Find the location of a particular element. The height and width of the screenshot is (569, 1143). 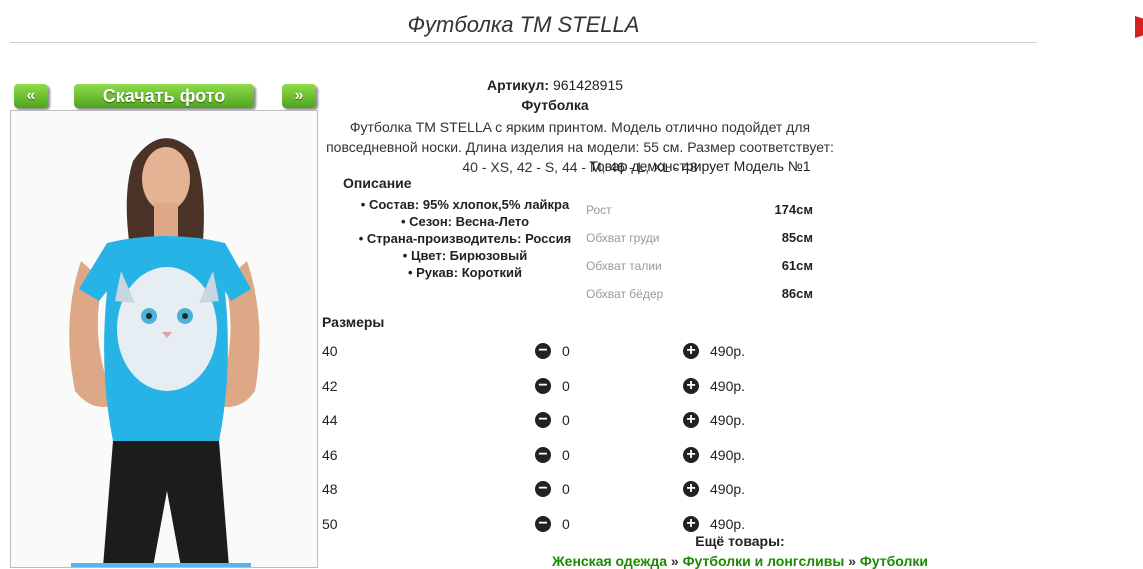

property-composition: Состав: 95% хлопок,5% лайкра is located at coordinates (465, 204).